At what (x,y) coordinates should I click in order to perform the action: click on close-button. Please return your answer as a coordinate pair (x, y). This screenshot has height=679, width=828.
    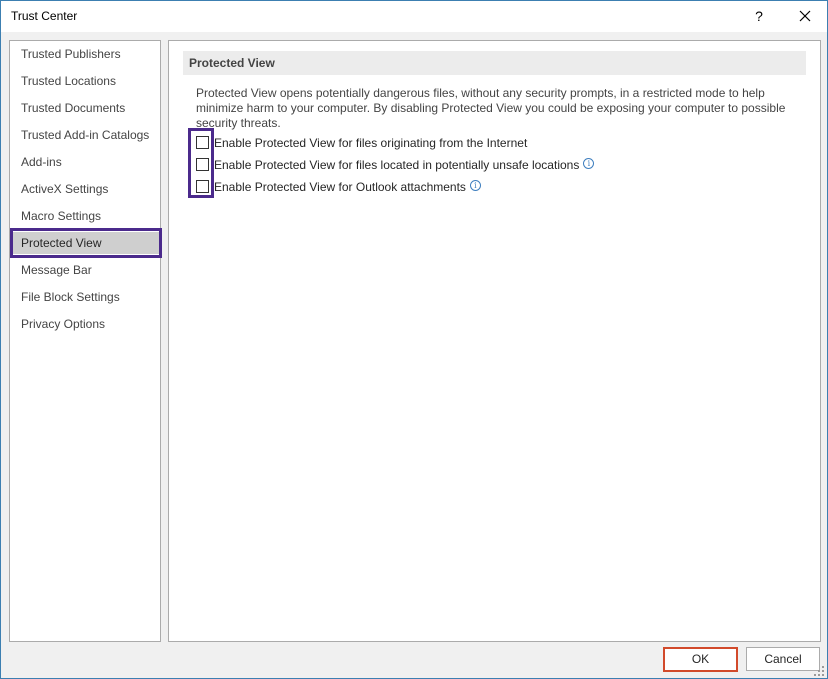
    Looking at the image, I should click on (805, 16).